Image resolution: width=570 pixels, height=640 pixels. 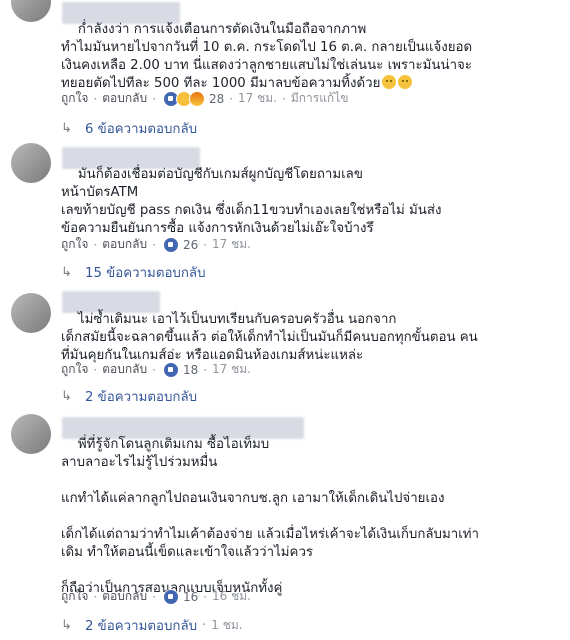 I want to click on comment-actions: ถูกใจ · ตอบกลับ · 18 · 17 ชม., so click(x=156, y=369).